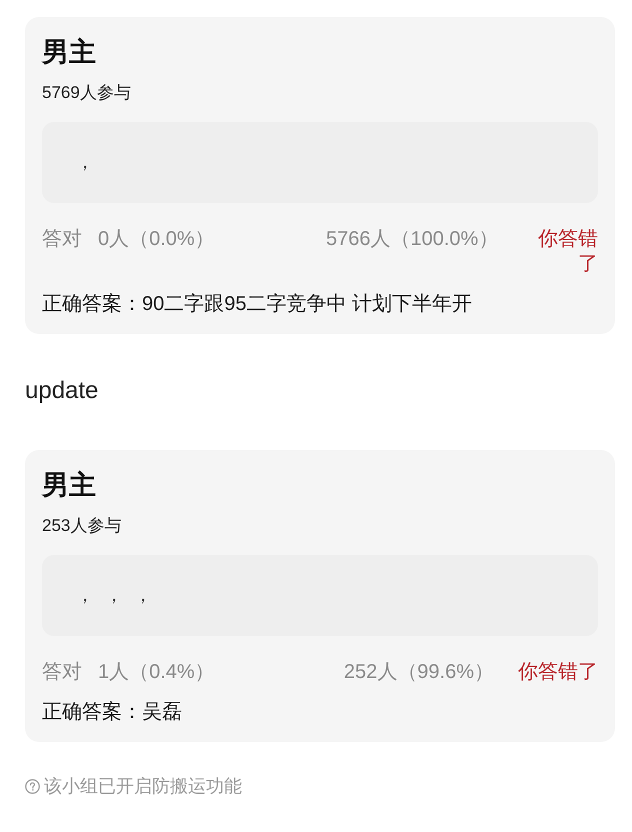 This screenshot has height=832, width=632. Describe the element at coordinates (412, 239) in the screenshot. I see `wrong-count: 5766人（100.0%）` at that location.